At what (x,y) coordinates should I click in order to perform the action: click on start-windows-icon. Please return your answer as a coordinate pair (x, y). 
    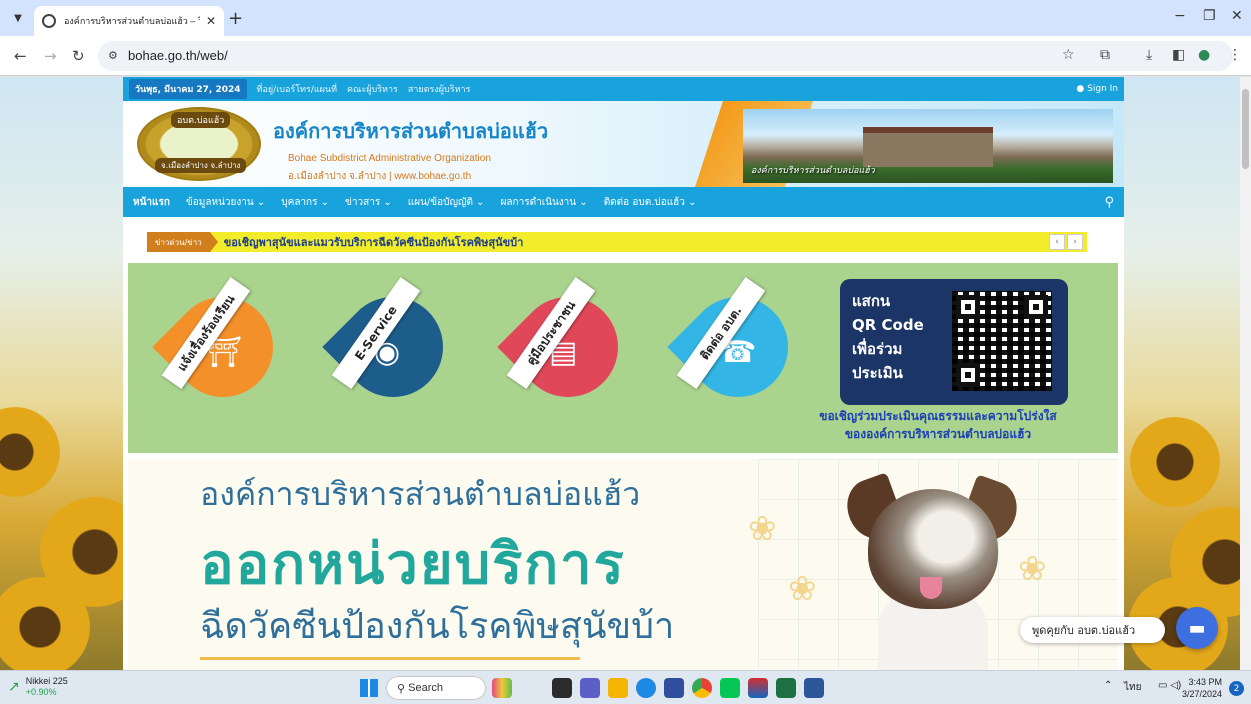
    Looking at the image, I should click on (369, 688).